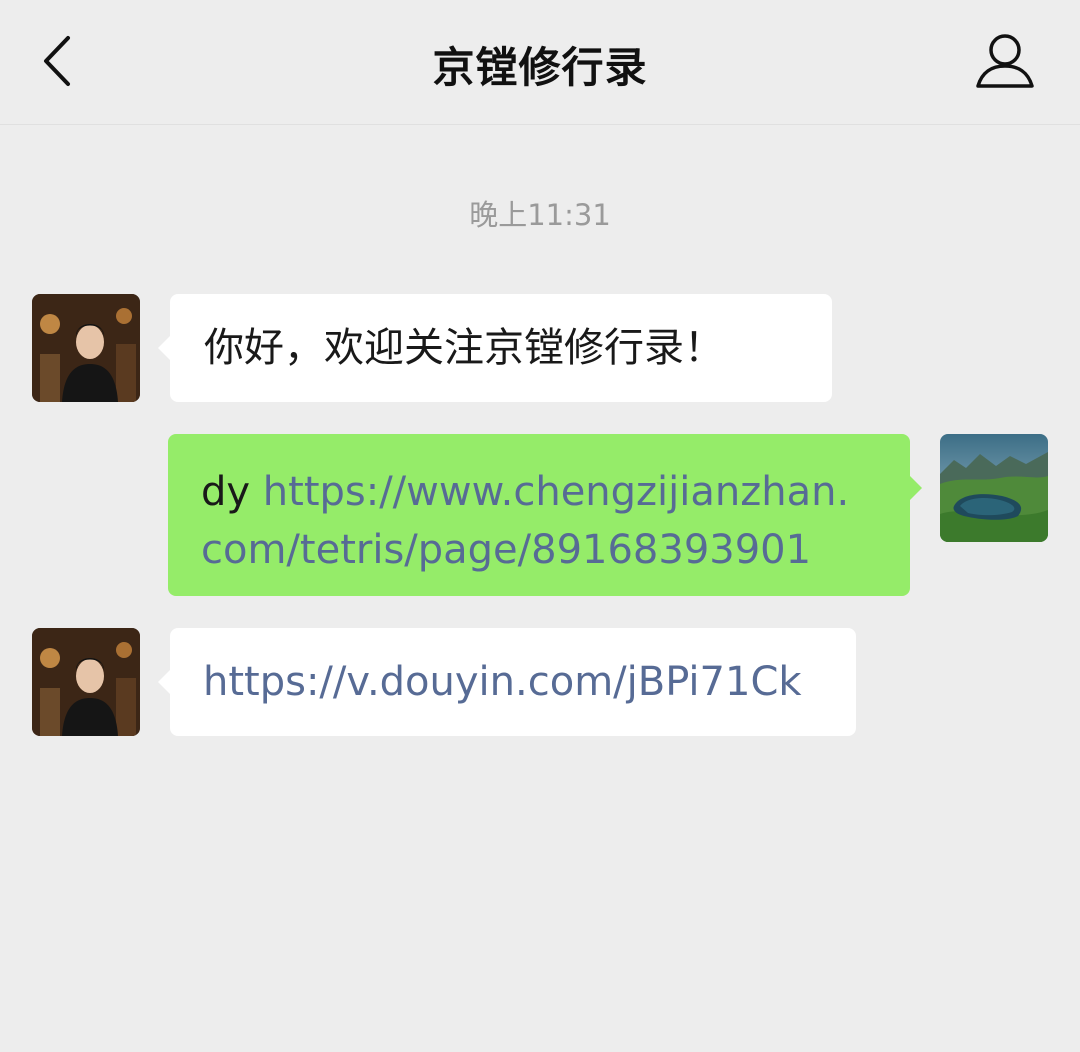  I want to click on message-timestamp: 晚上11:31, so click(540, 215).